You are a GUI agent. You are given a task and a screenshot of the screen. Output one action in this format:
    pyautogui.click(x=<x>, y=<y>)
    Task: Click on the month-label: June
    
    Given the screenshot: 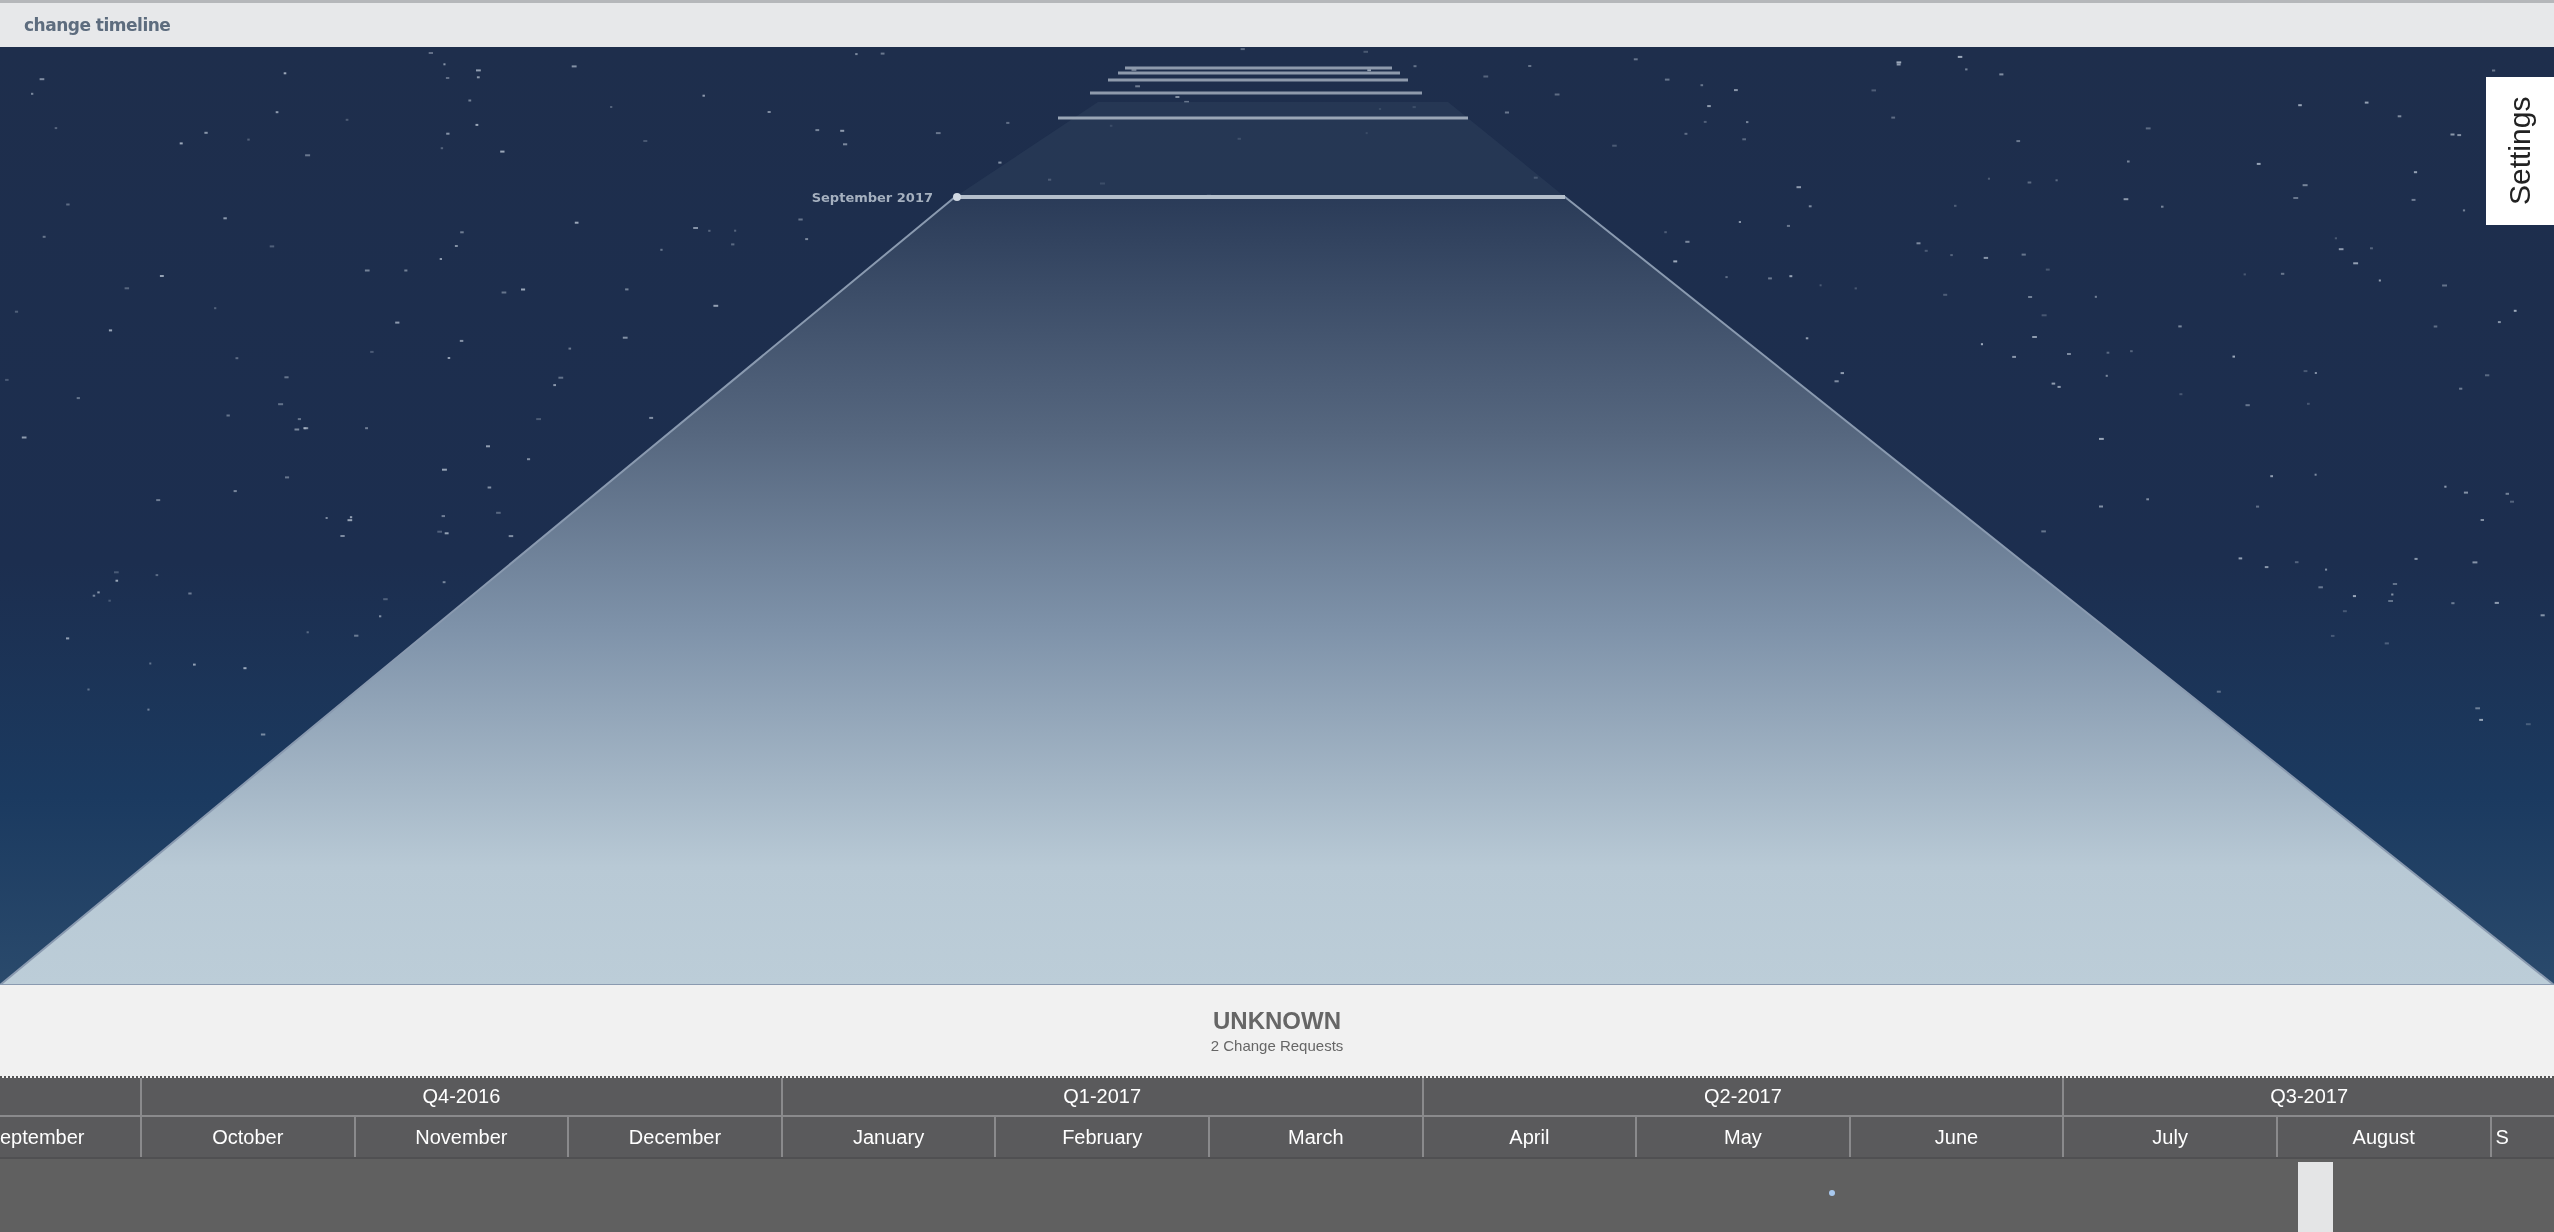 What is the action you would take?
    pyautogui.click(x=1955, y=1137)
    